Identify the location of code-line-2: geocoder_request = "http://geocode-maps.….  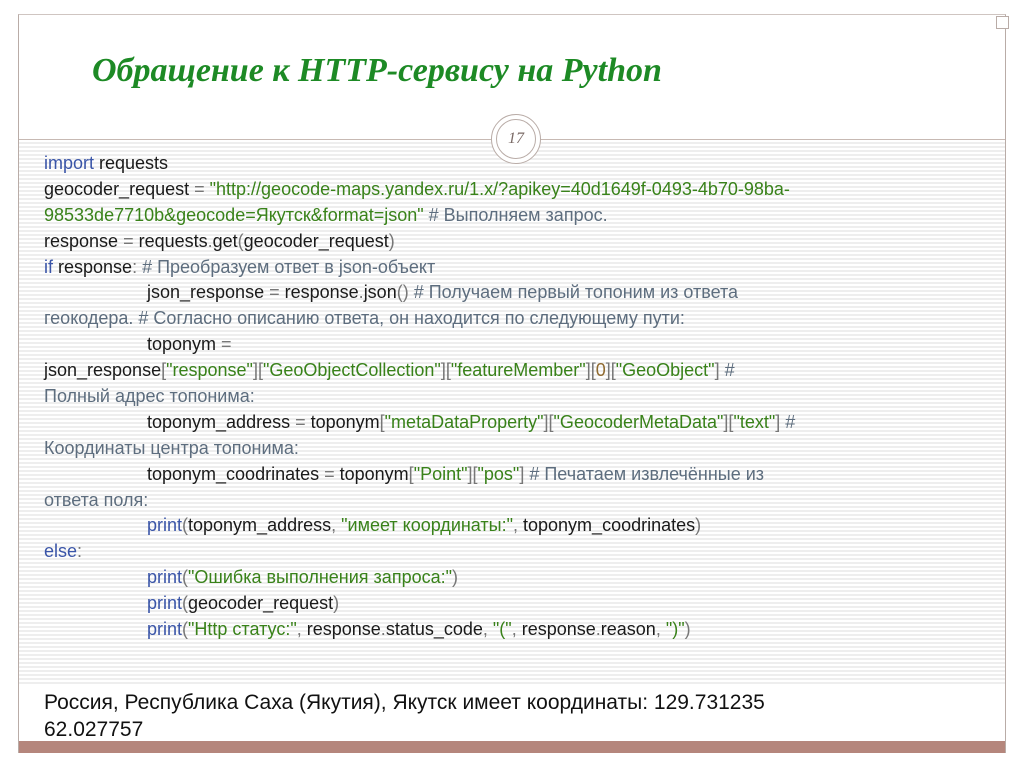
(524, 190).